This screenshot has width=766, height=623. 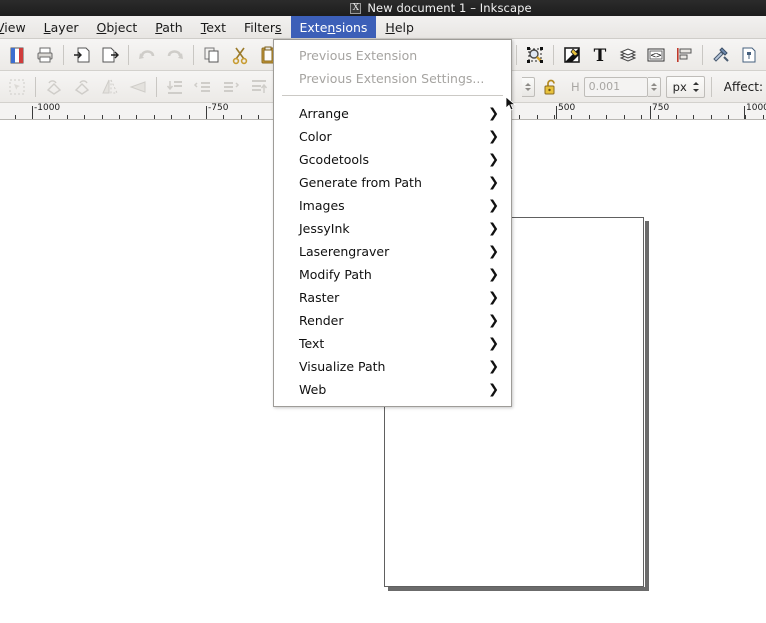 What do you see at coordinates (392, 136) in the screenshot?
I see `menu-item-color: Color ❯` at bounding box center [392, 136].